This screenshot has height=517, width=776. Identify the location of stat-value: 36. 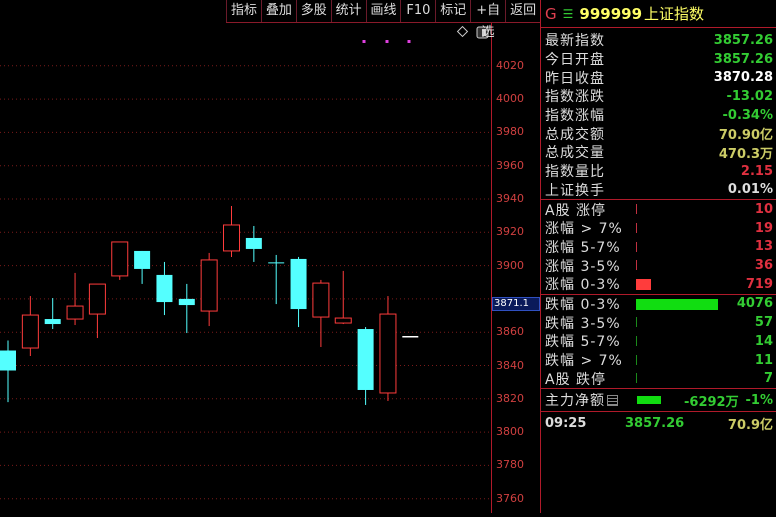
(763, 266).